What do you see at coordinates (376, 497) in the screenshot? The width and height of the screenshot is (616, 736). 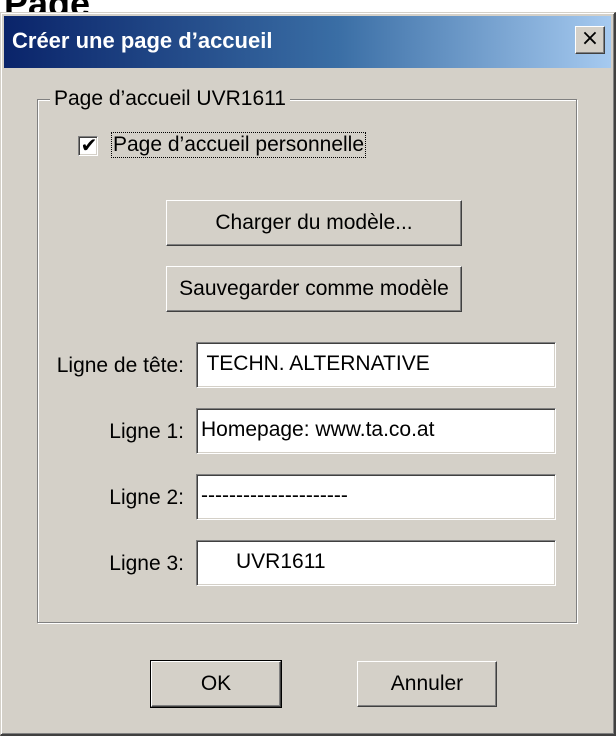 I see `line-2-input: ---------------------` at bounding box center [376, 497].